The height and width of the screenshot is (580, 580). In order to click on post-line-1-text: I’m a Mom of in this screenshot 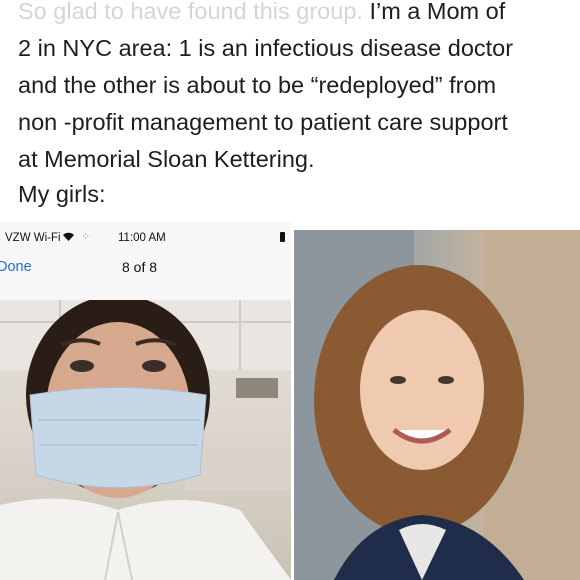, I will do `click(434, 12)`.